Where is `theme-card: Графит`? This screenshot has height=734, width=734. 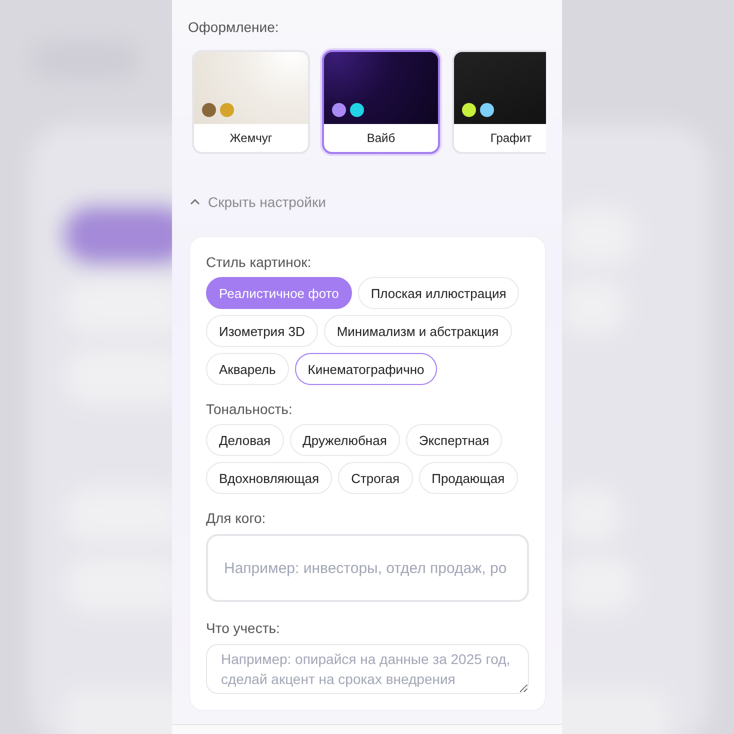
theme-card: Графит is located at coordinates (499, 102).